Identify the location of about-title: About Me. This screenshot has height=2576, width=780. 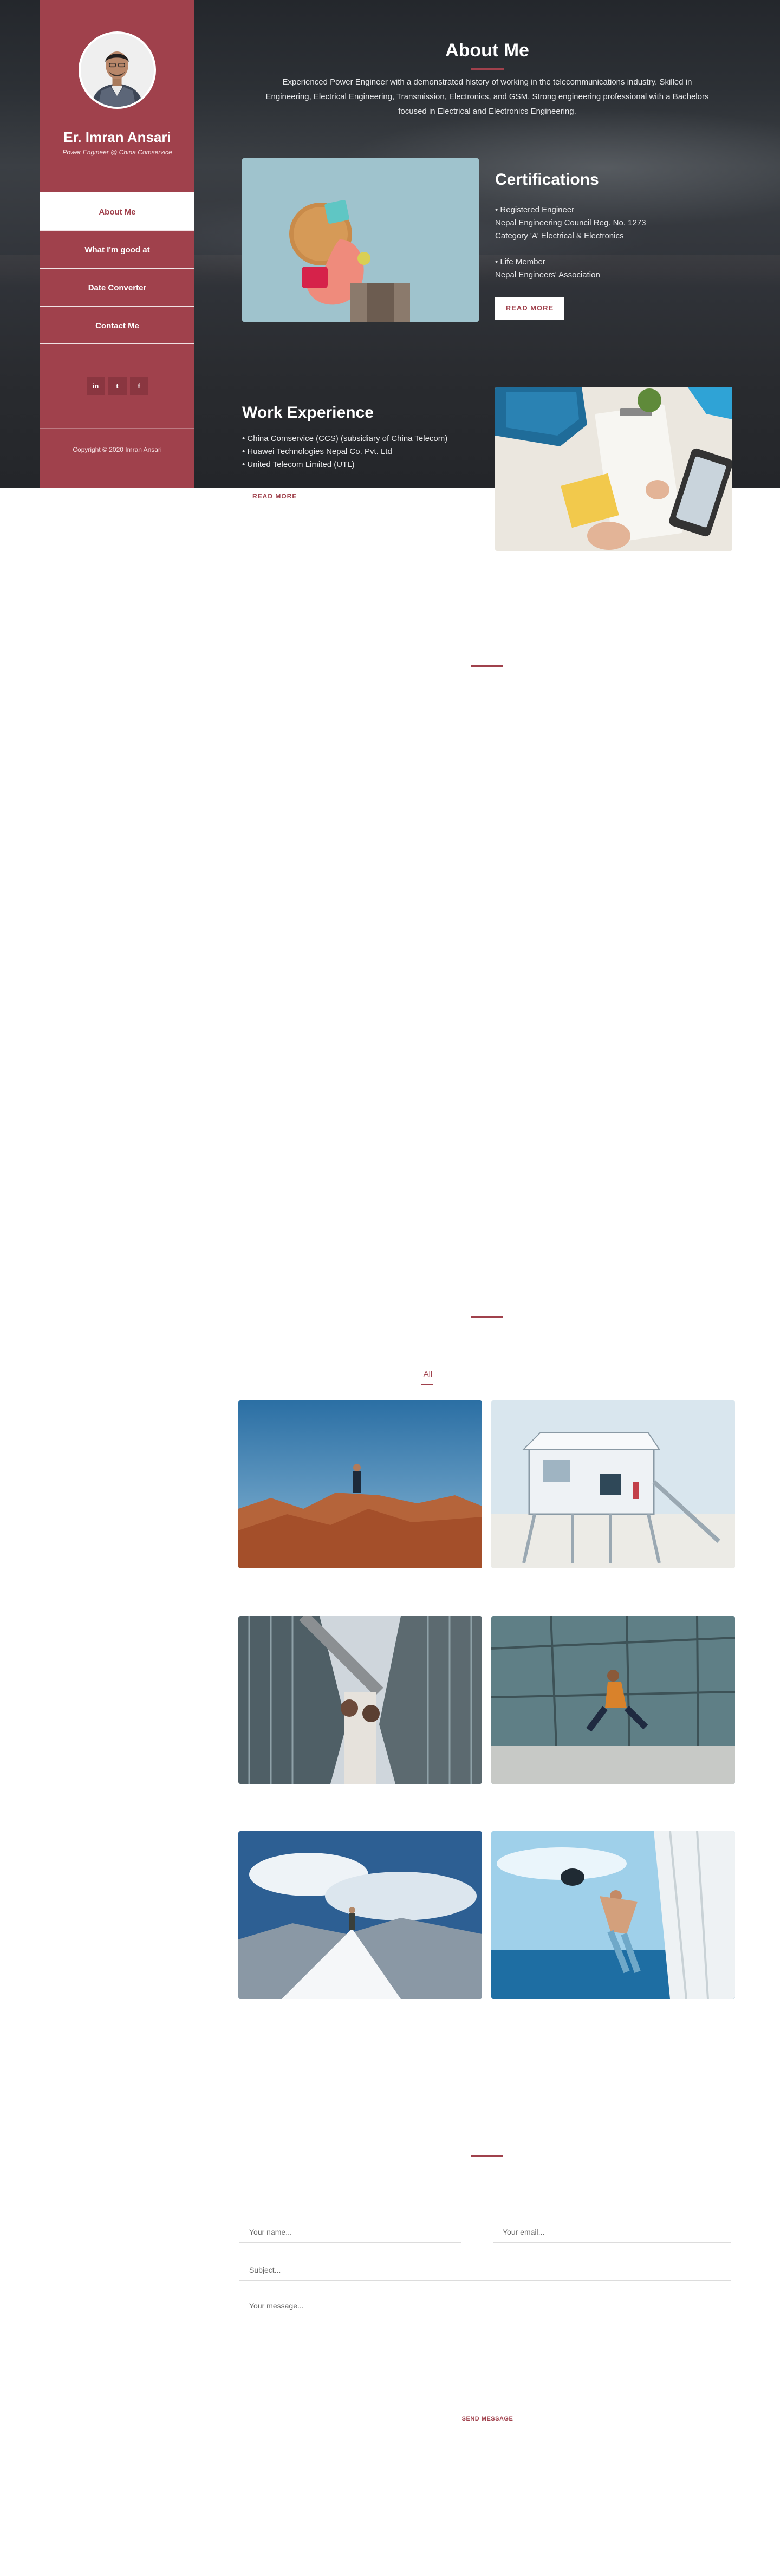
(487, 50).